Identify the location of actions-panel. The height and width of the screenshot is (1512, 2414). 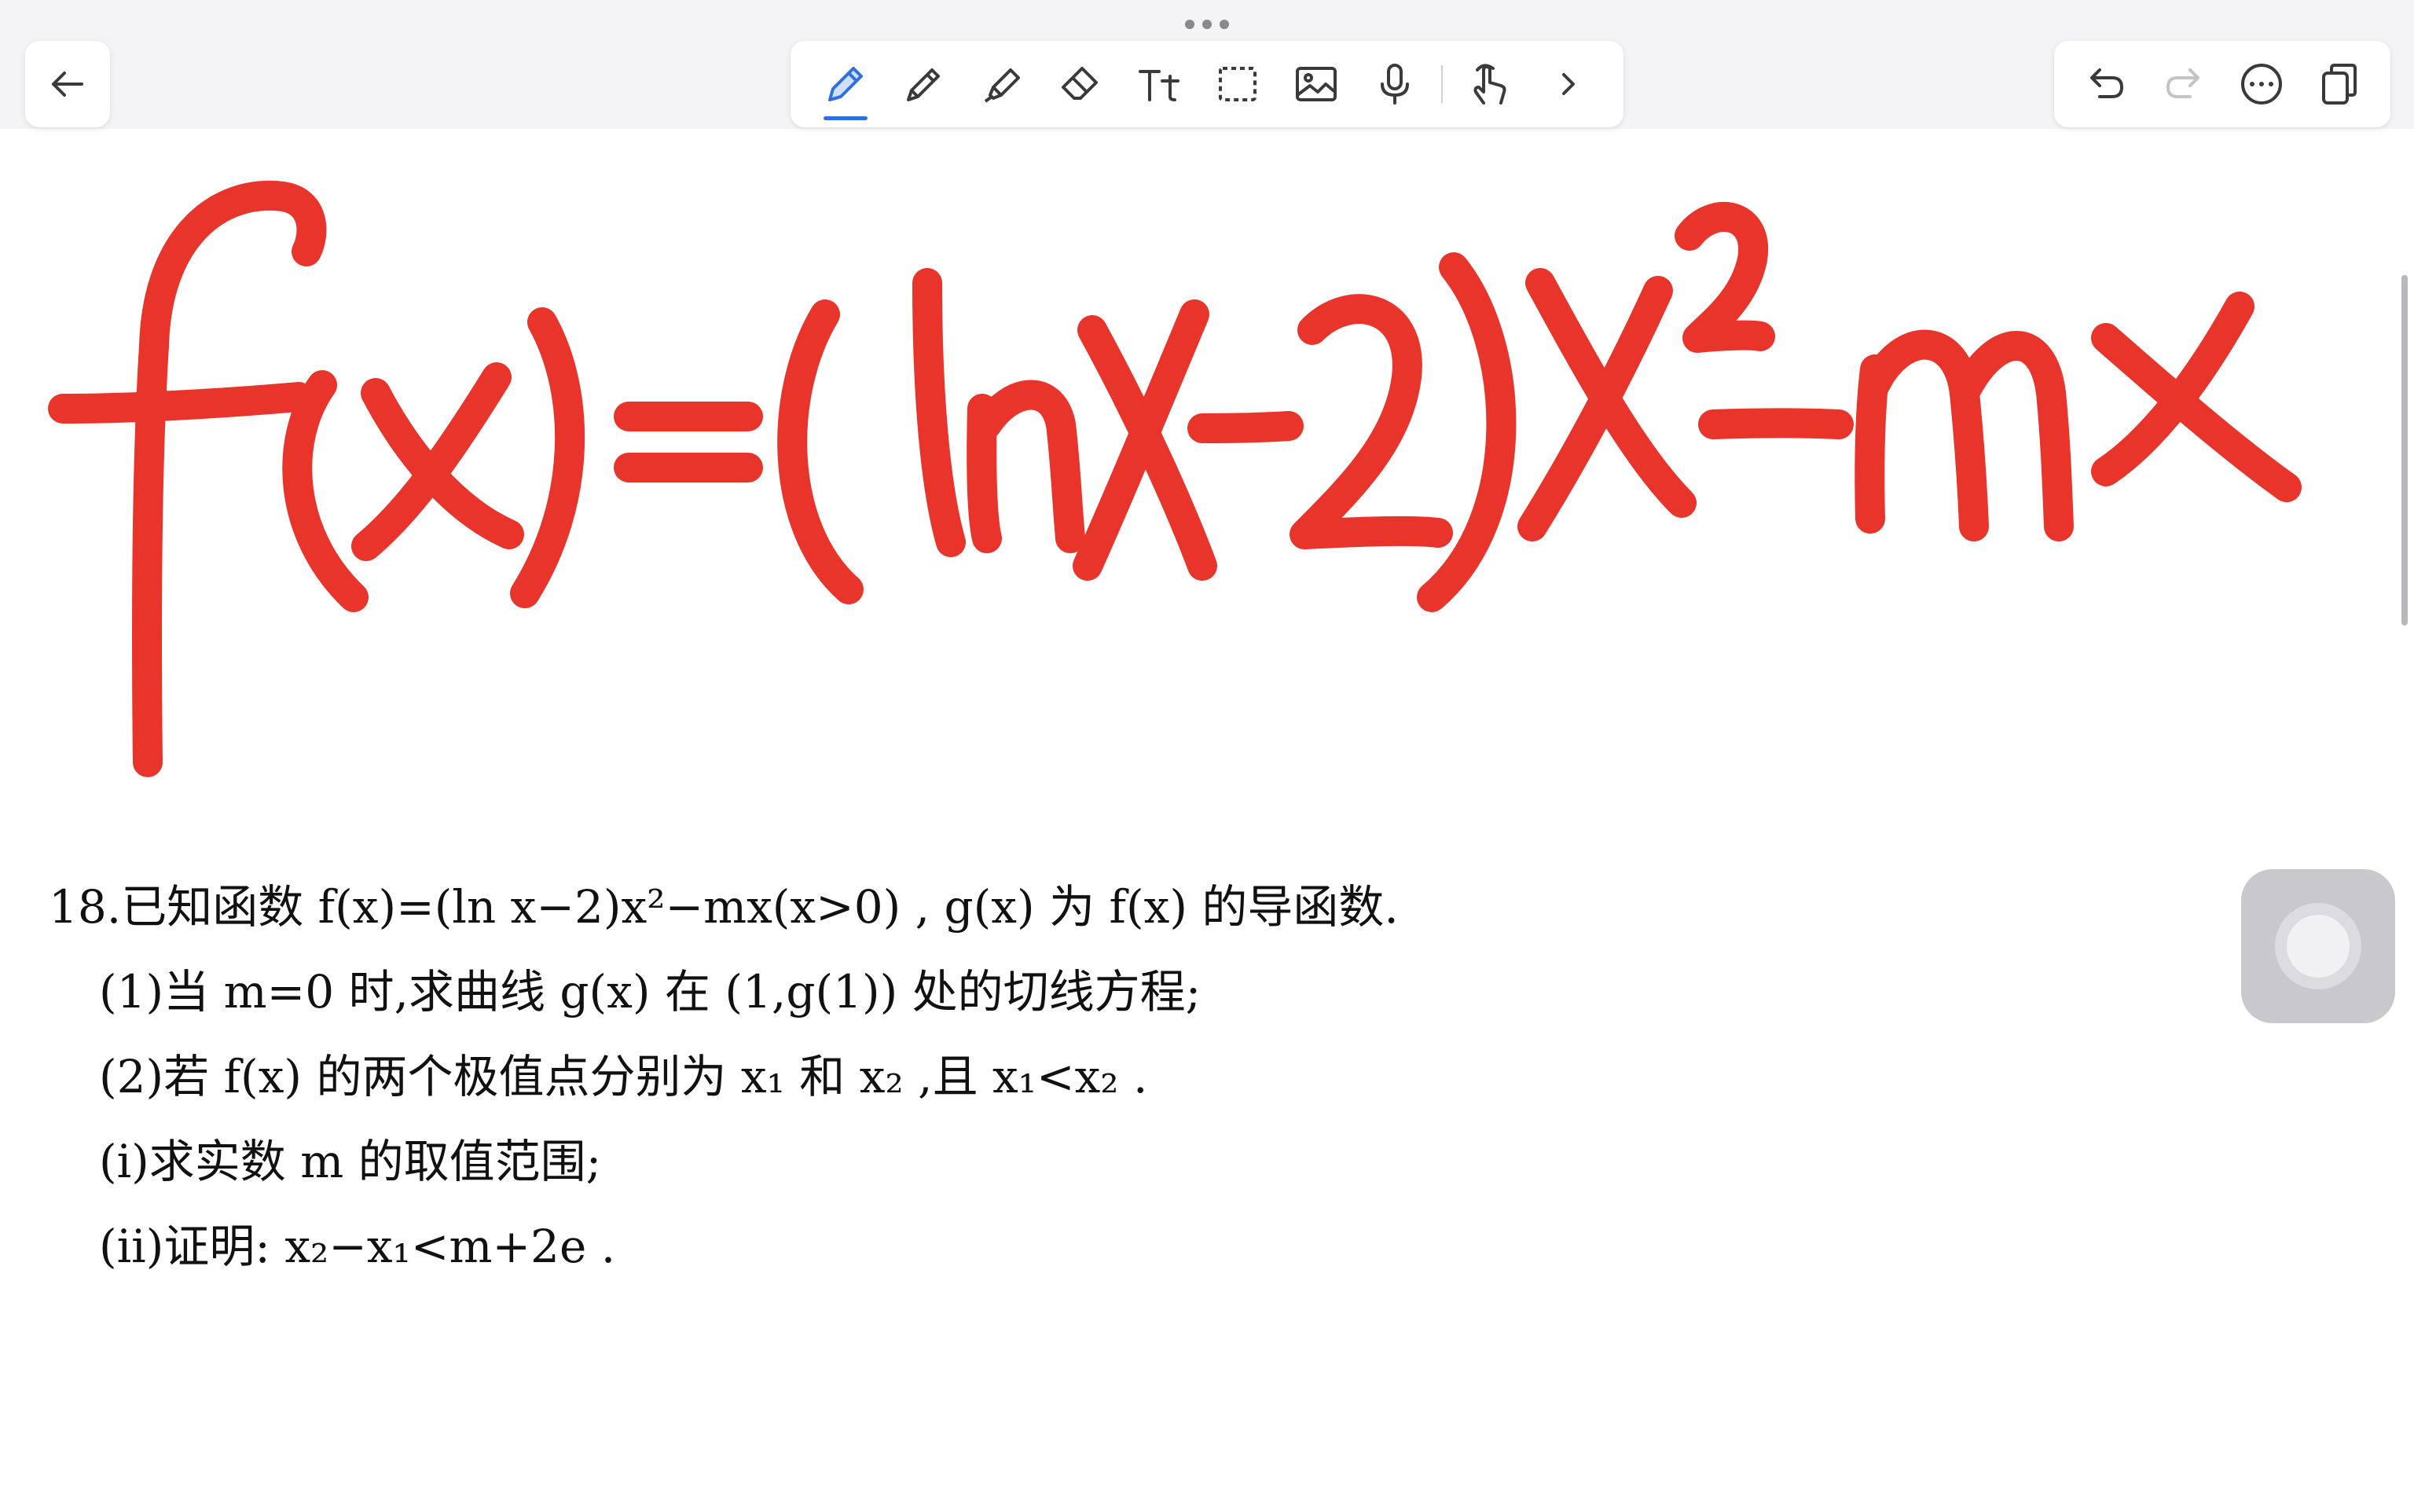
(2222, 84).